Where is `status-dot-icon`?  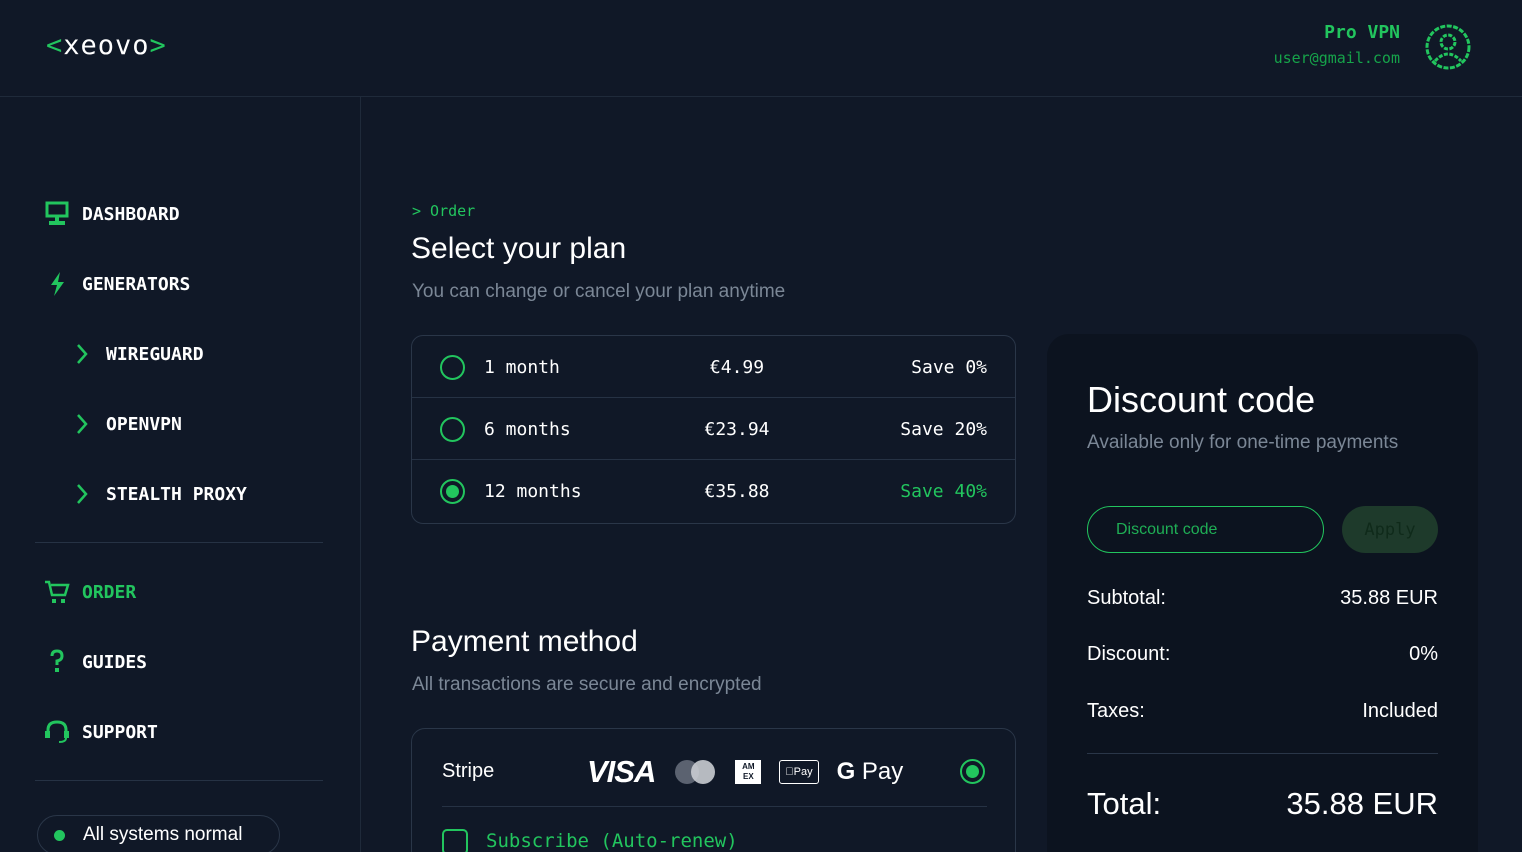
status-dot-icon is located at coordinates (59, 835).